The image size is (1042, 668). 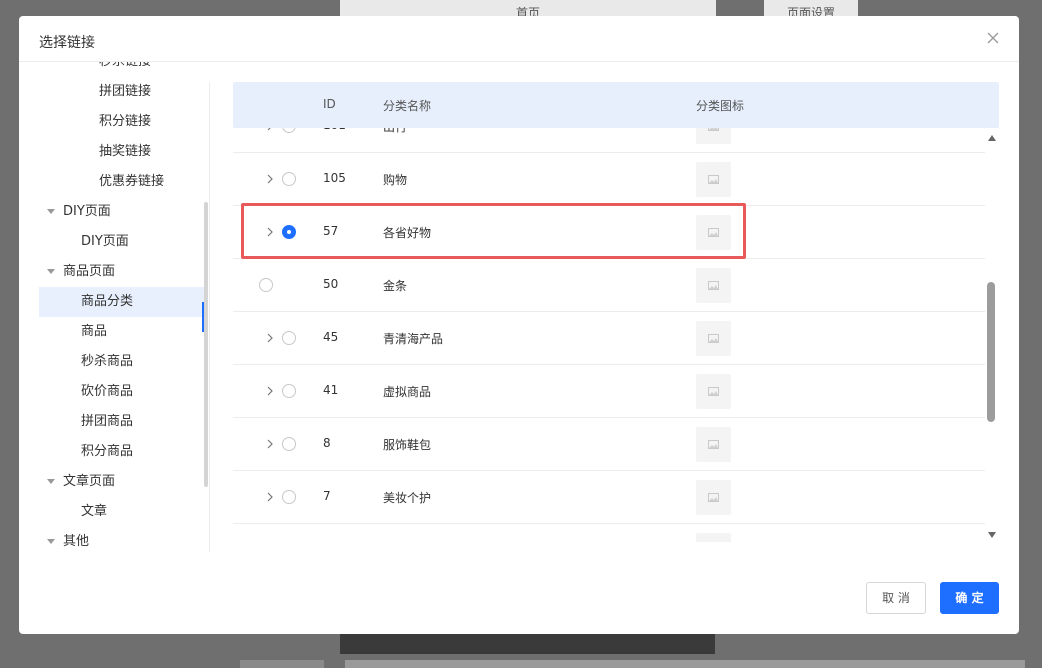 What do you see at coordinates (609, 179) in the screenshot?
I see `table-row: 105 购物` at bounding box center [609, 179].